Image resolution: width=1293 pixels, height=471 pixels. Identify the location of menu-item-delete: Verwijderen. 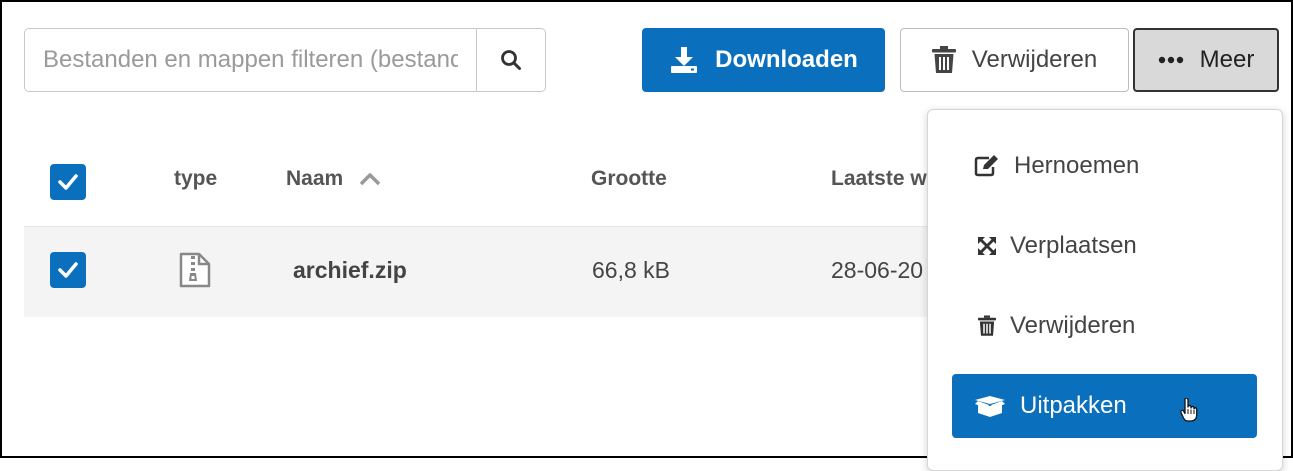
(1104, 326).